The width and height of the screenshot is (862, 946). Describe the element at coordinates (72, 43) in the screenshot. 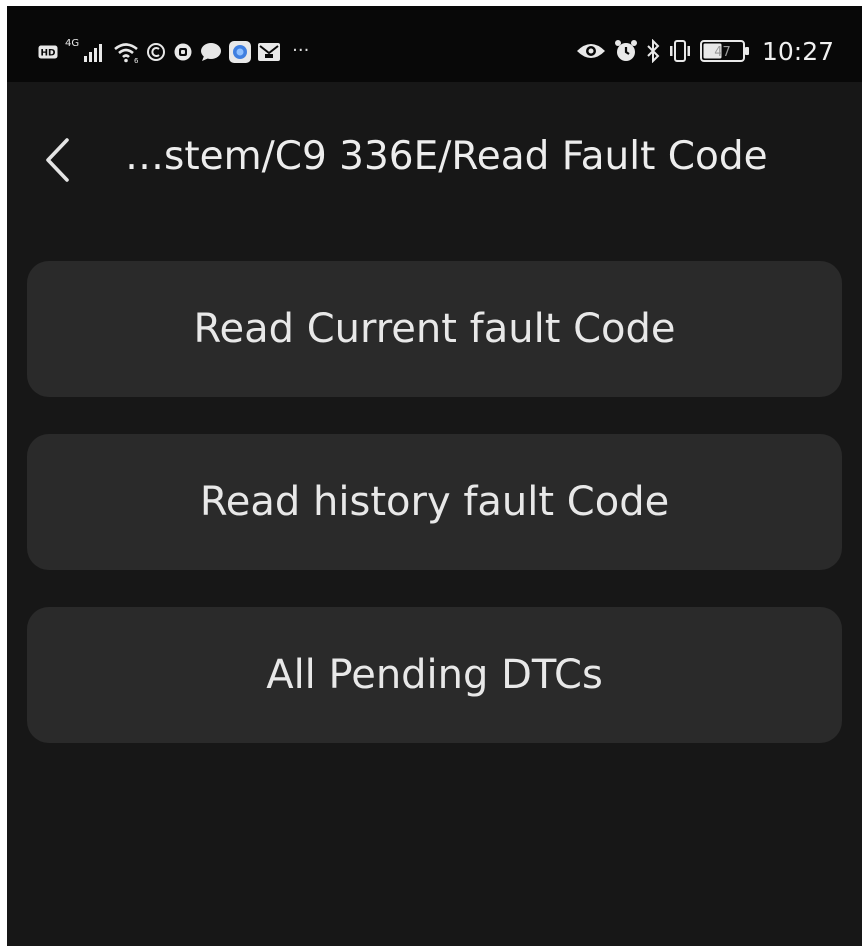

I see `network-type-label: 4G` at that location.